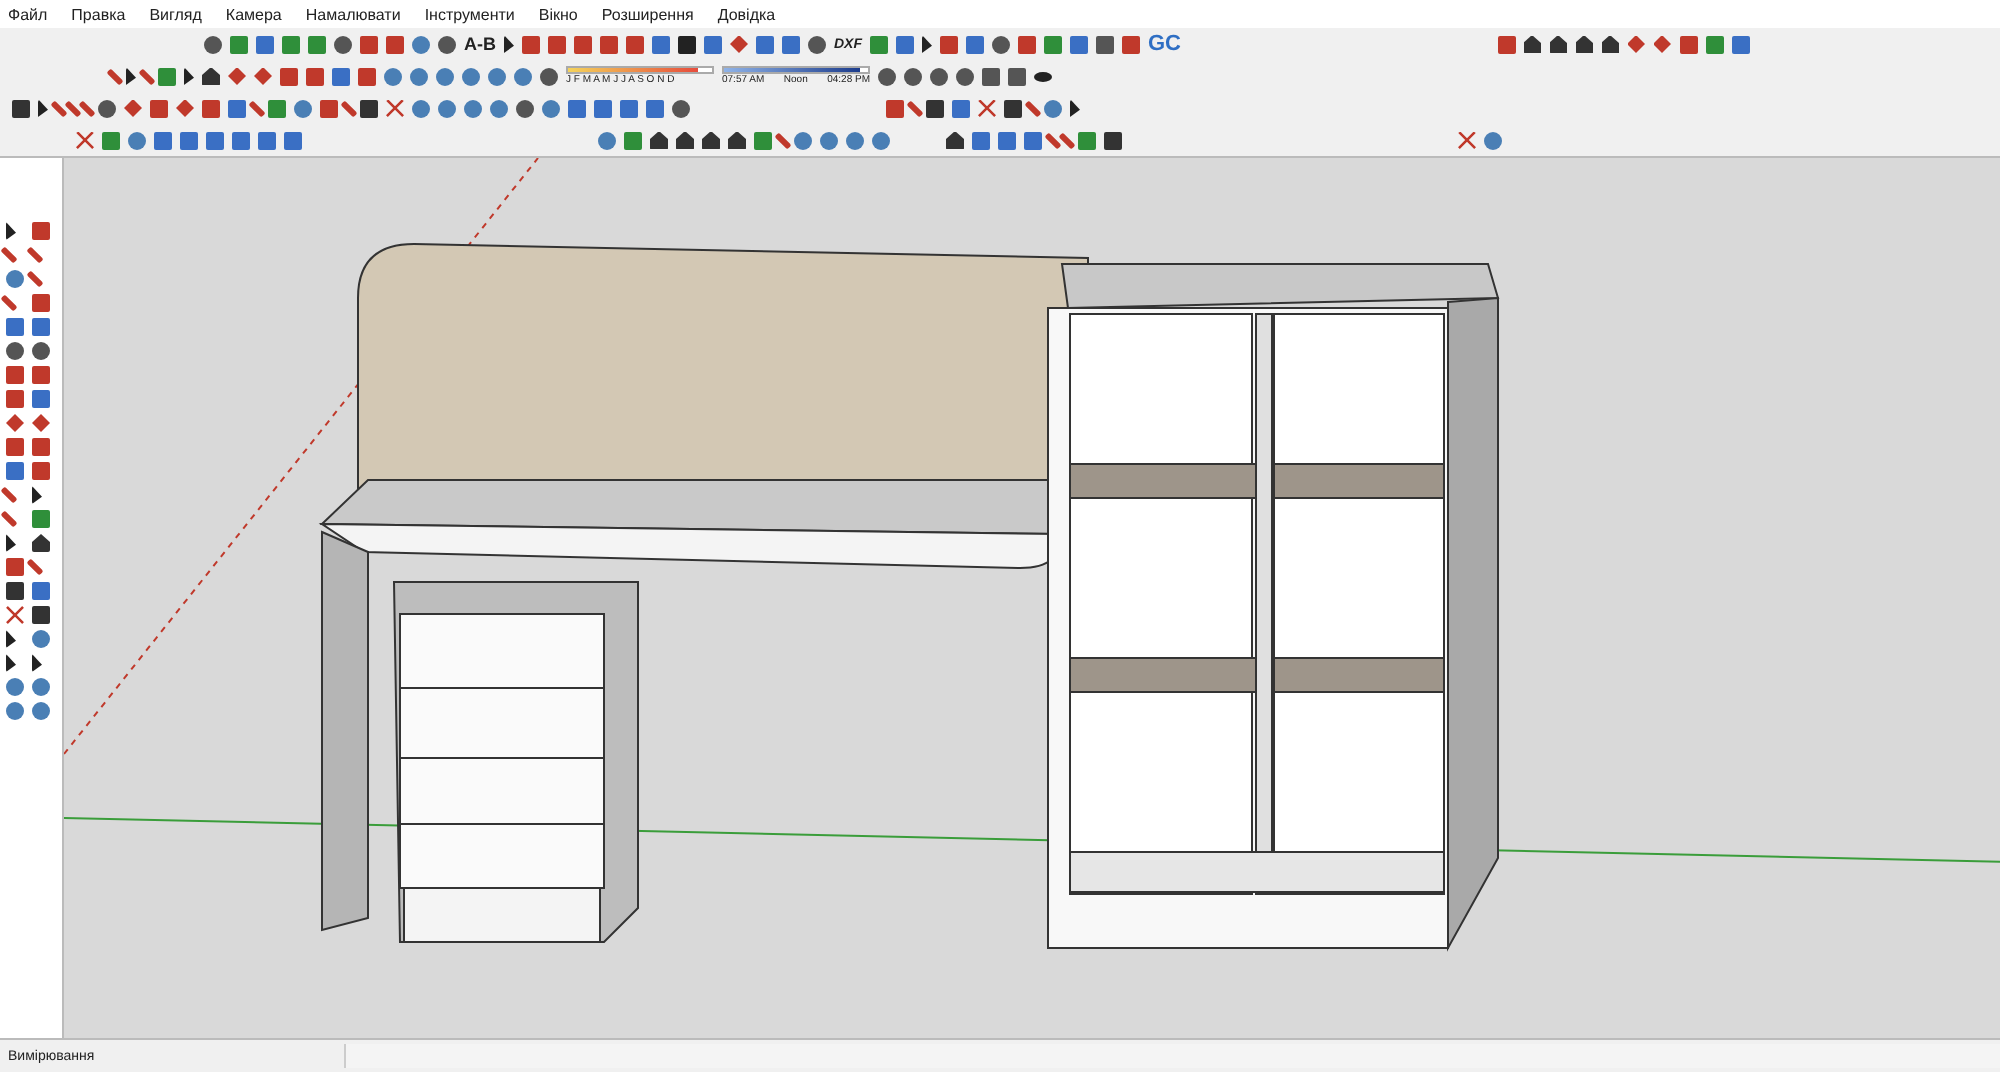 Image resolution: width=2000 pixels, height=1072 pixels. Describe the element at coordinates (558, 14) in the screenshot. I see `menu-item: Вікно` at that location.